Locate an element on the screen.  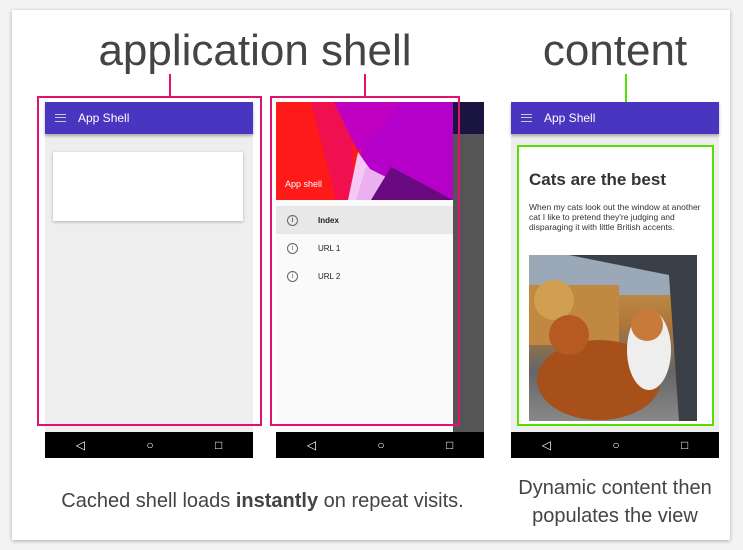
caption-line: Dynamic content then is located at coordinates (615, 488).